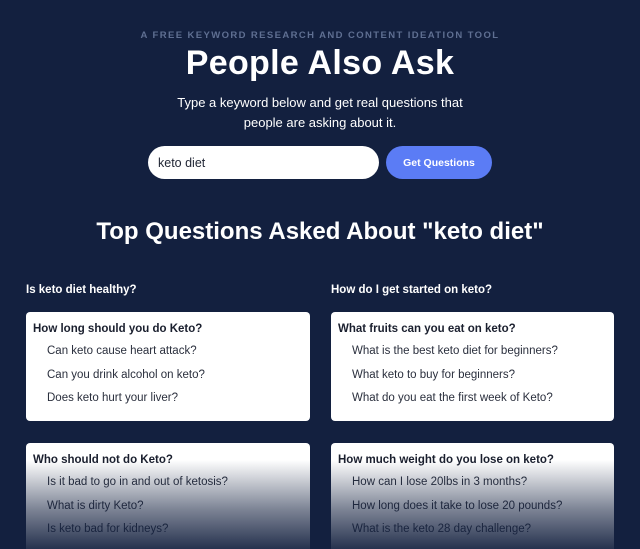 This screenshot has width=640, height=549. Describe the element at coordinates (320, 63) in the screenshot. I see `page-title: People Also Ask` at that location.